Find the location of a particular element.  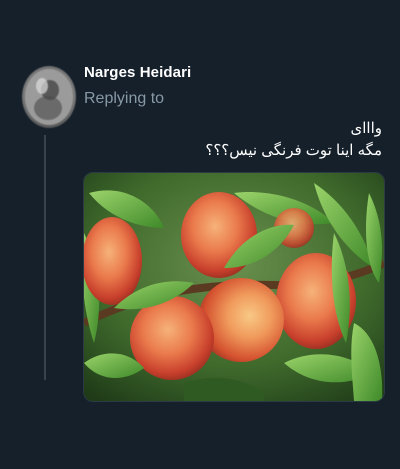

replying-to-label: Replying to is located at coordinates (124, 98).